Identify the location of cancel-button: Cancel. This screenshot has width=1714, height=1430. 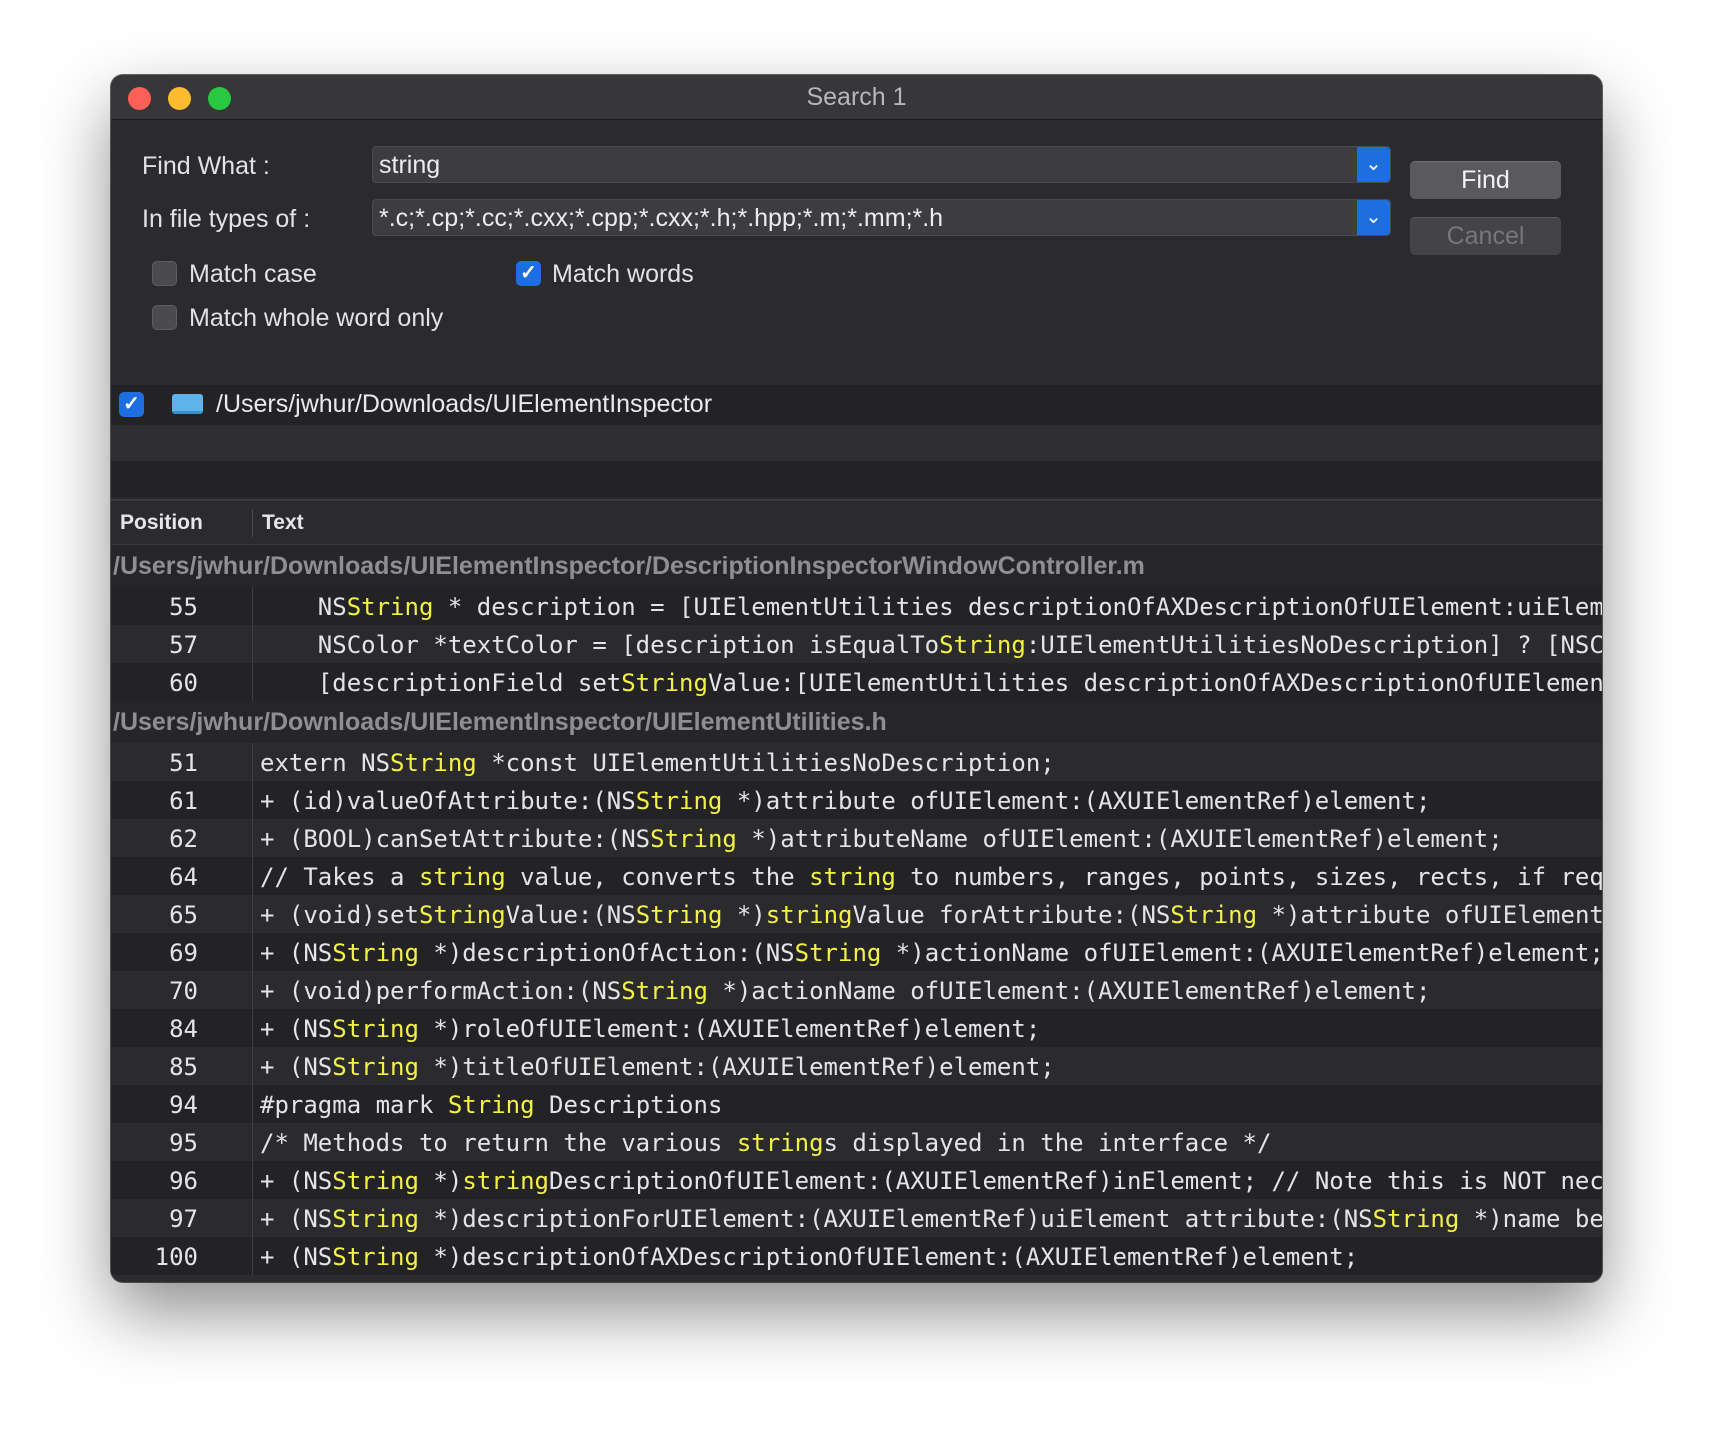
(1485, 236).